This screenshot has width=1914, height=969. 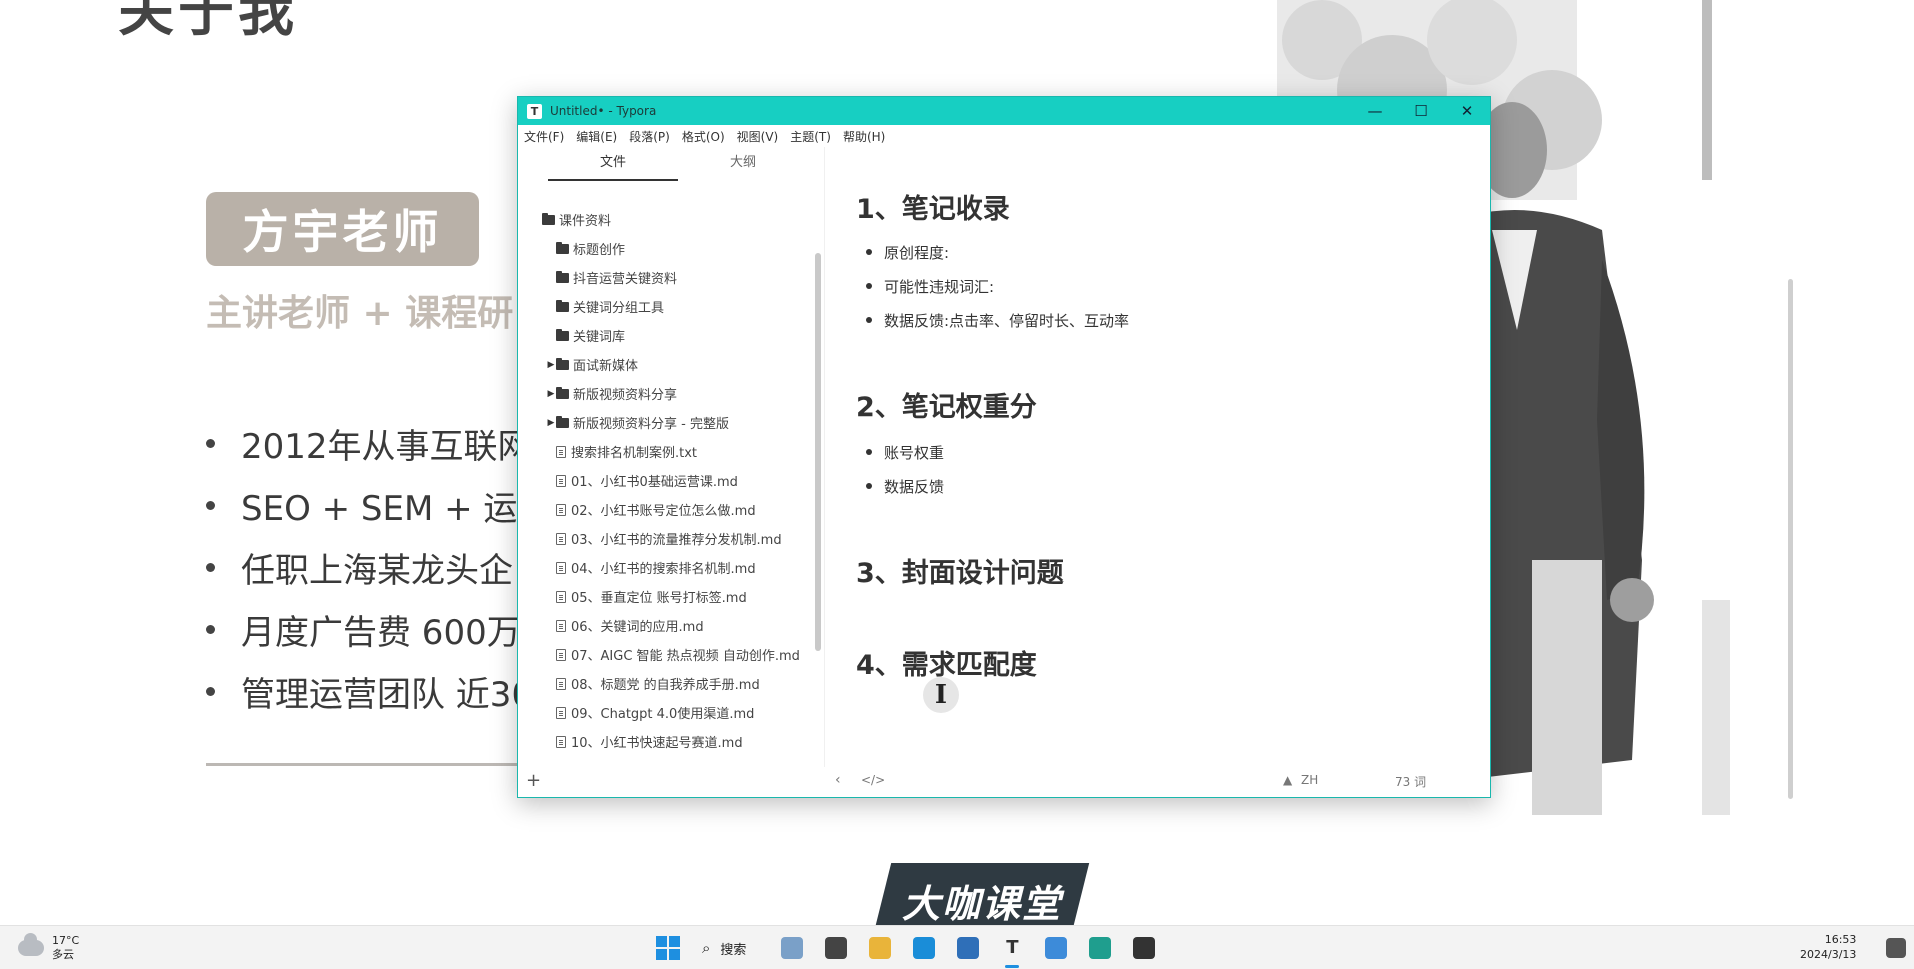 What do you see at coordinates (1007, 320) in the screenshot?
I see `list-item-text: 数据反馈:点击率、停留时长、互动率` at bounding box center [1007, 320].